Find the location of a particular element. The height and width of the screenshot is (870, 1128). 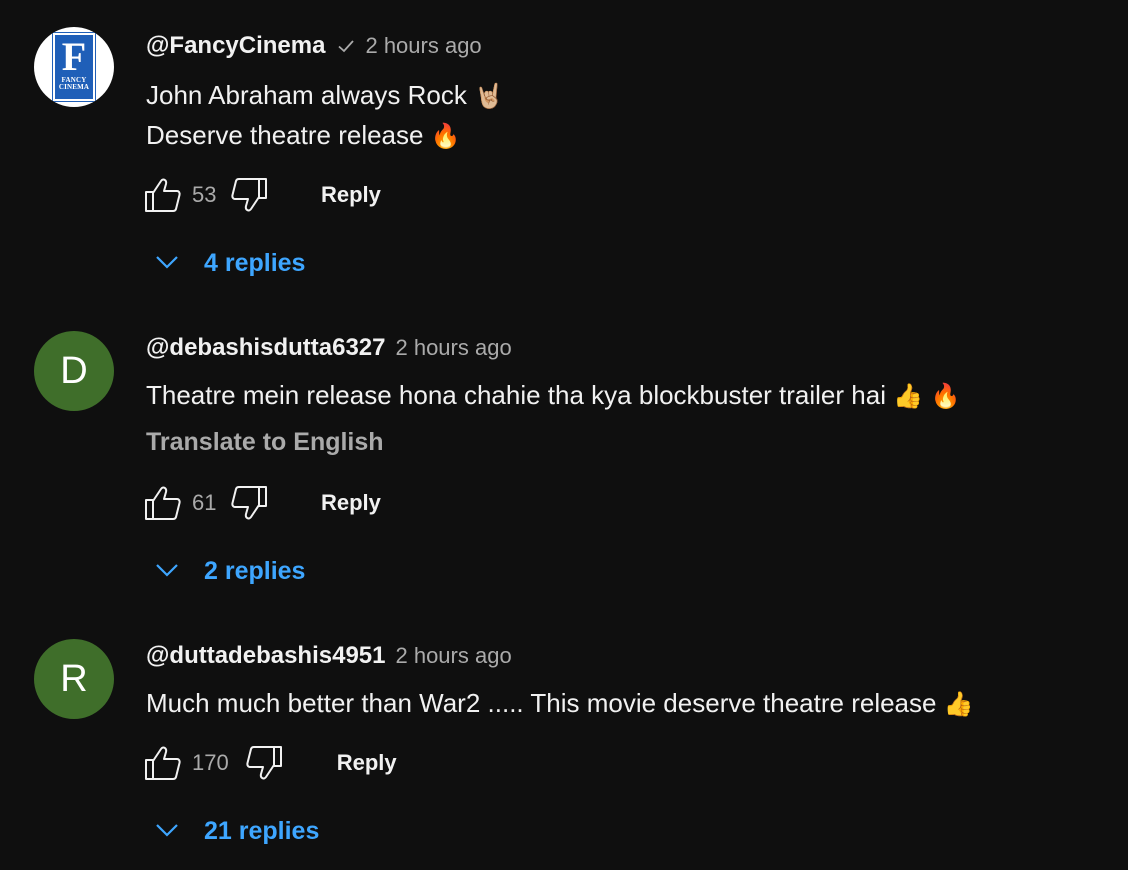

fancy-cinema-logo: F FANCY CINEMA is located at coordinates (74, 67).